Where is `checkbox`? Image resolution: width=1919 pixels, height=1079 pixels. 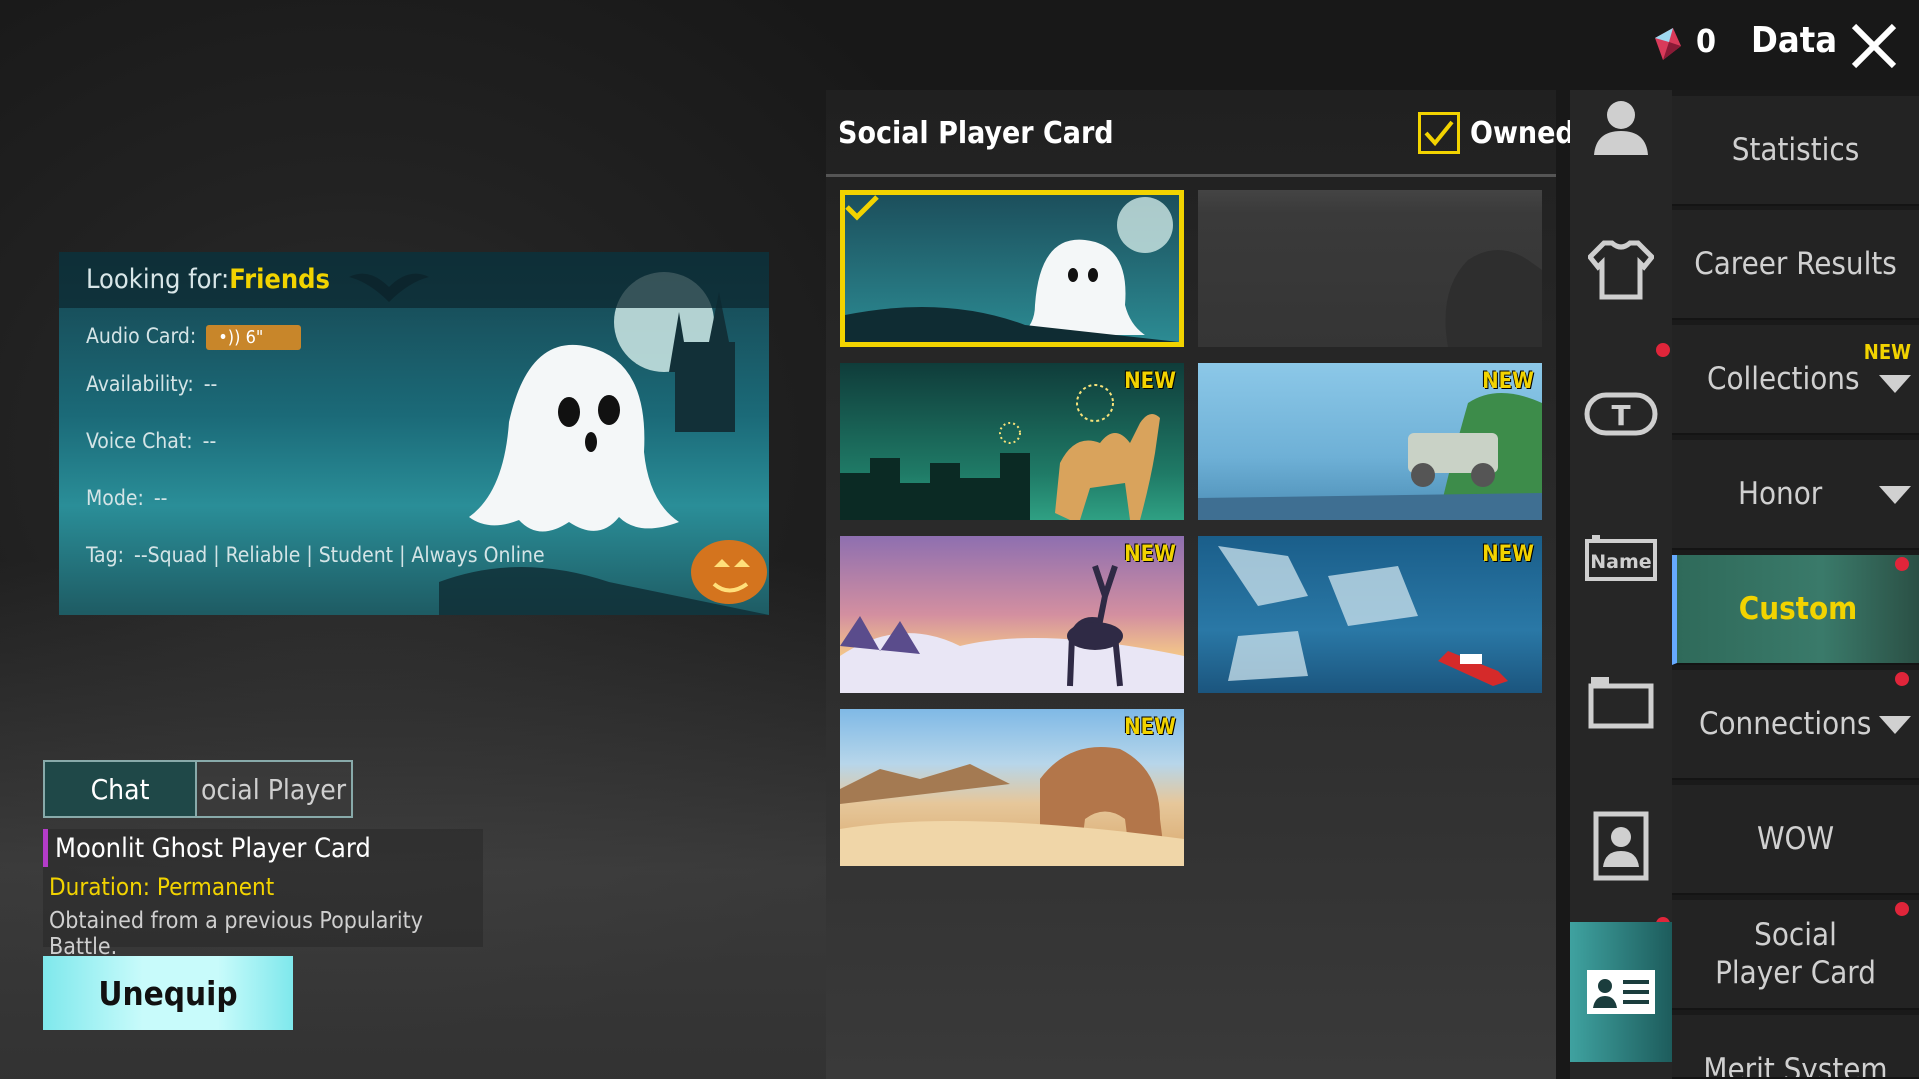
checkbox is located at coordinates (1439, 133).